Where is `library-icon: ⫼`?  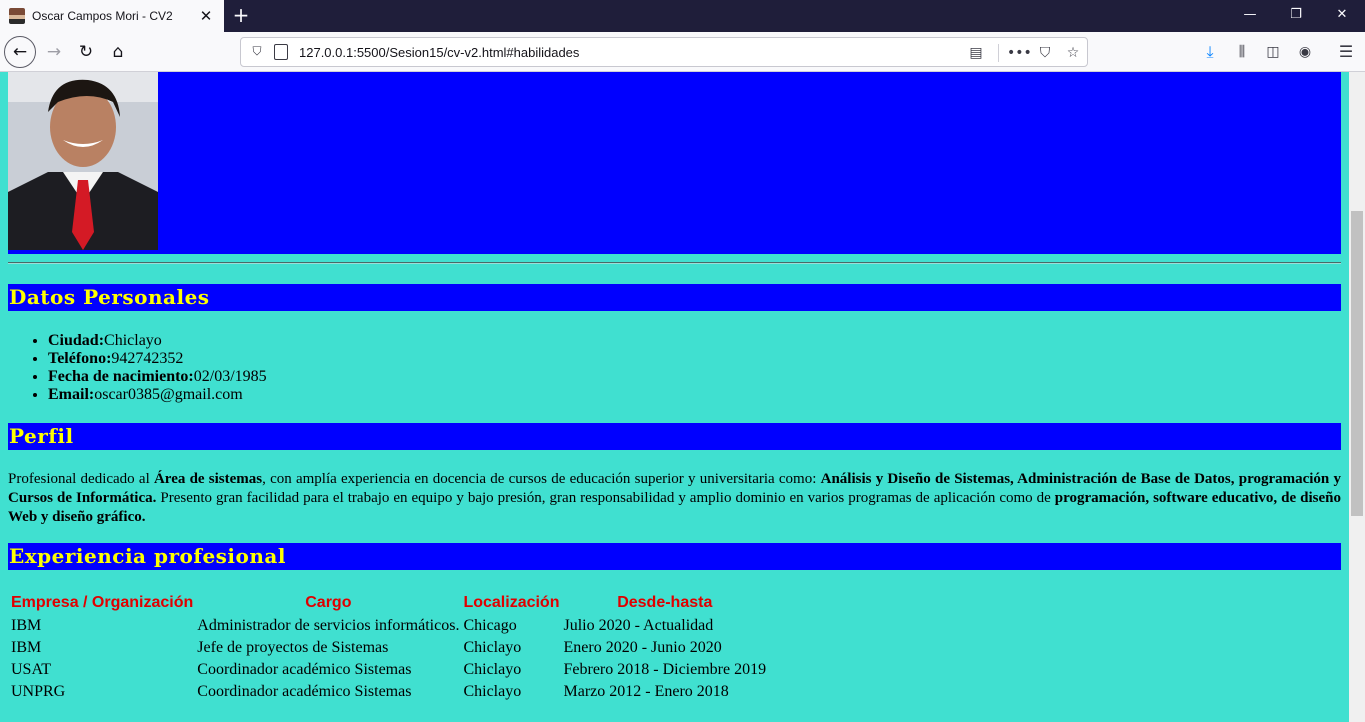
library-icon: ⫼ is located at coordinates (1242, 52).